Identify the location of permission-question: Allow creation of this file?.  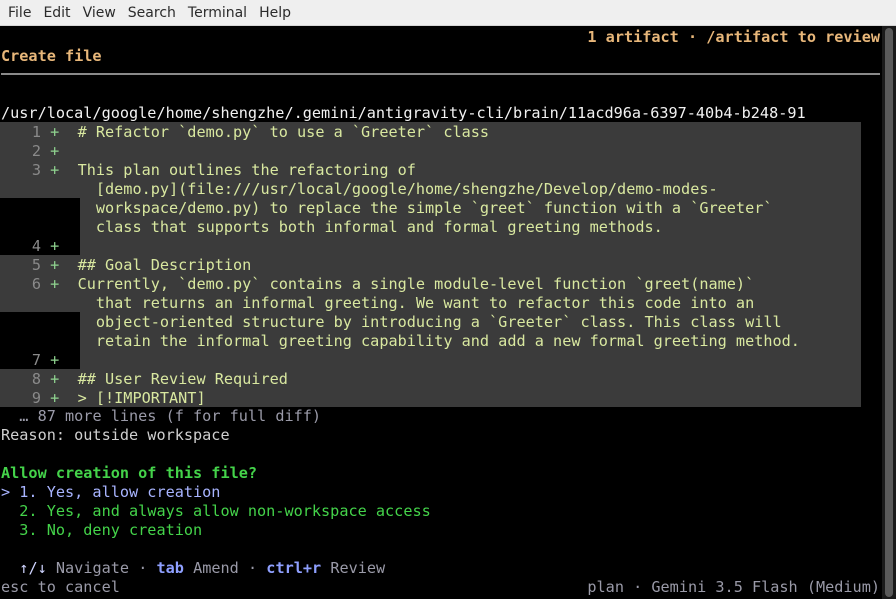
(129, 473).